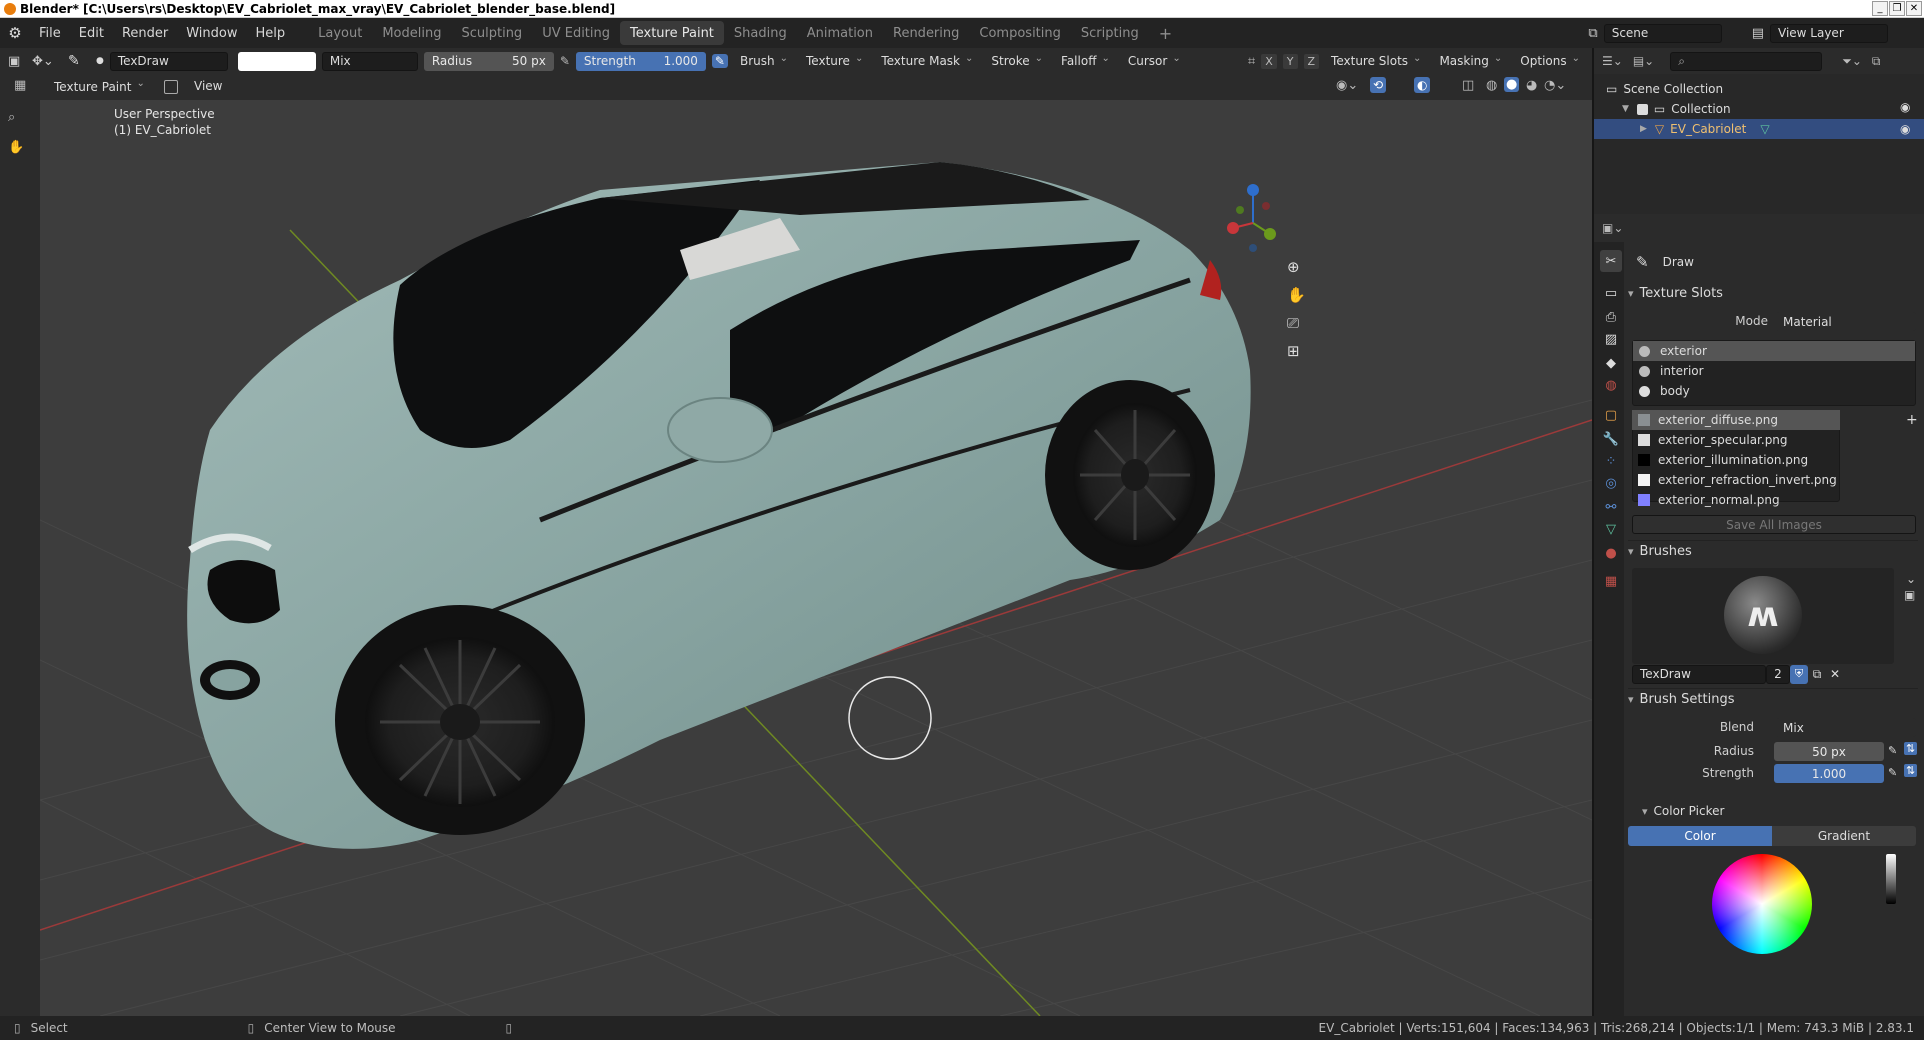  Describe the element at coordinates (672, 33) in the screenshot. I see `tab-texture-paint: Texture Paint` at that location.